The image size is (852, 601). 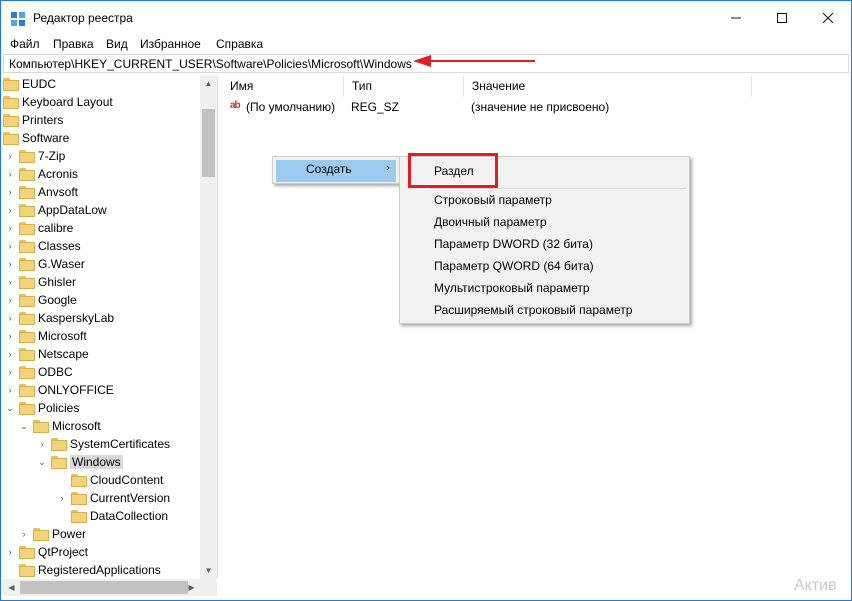 What do you see at coordinates (46, 336) in the screenshot?
I see `tree-item: › Microsoft` at bounding box center [46, 336].